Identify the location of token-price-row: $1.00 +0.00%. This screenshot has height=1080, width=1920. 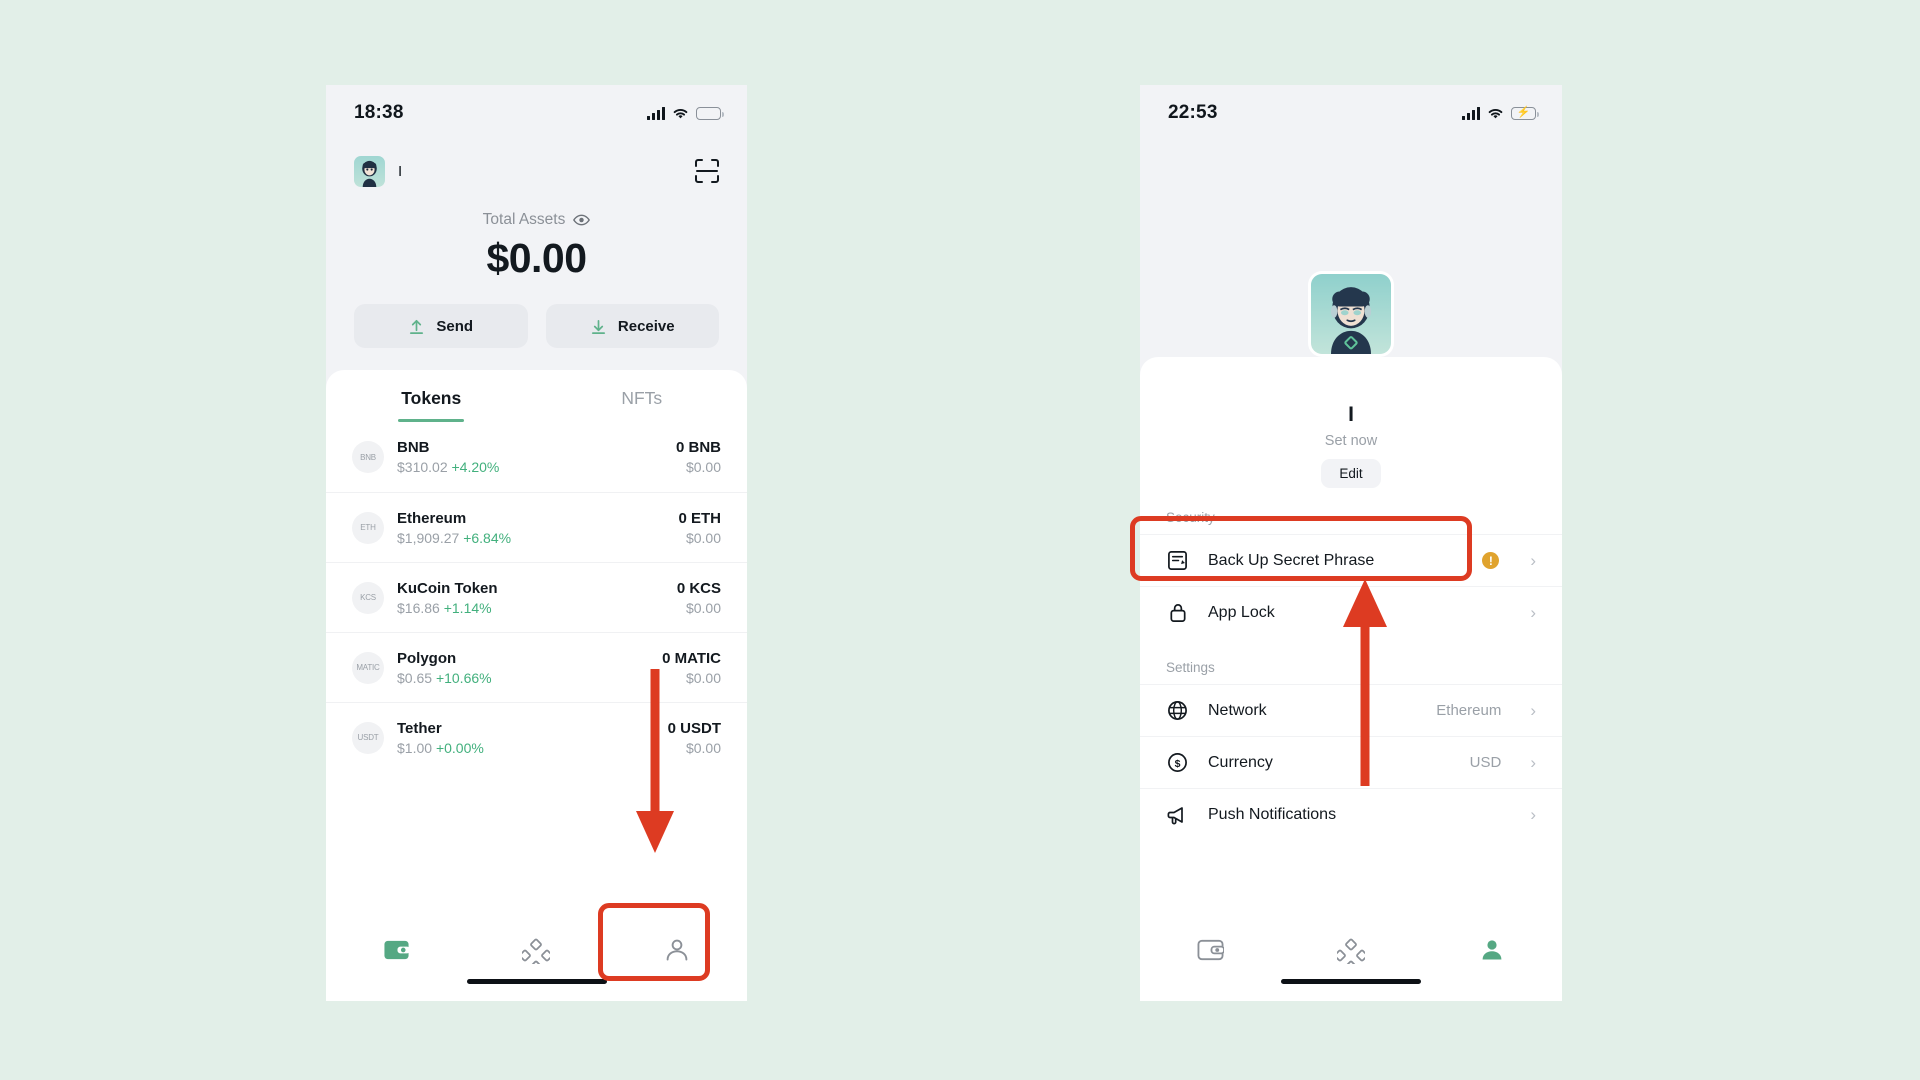
(526, 748).